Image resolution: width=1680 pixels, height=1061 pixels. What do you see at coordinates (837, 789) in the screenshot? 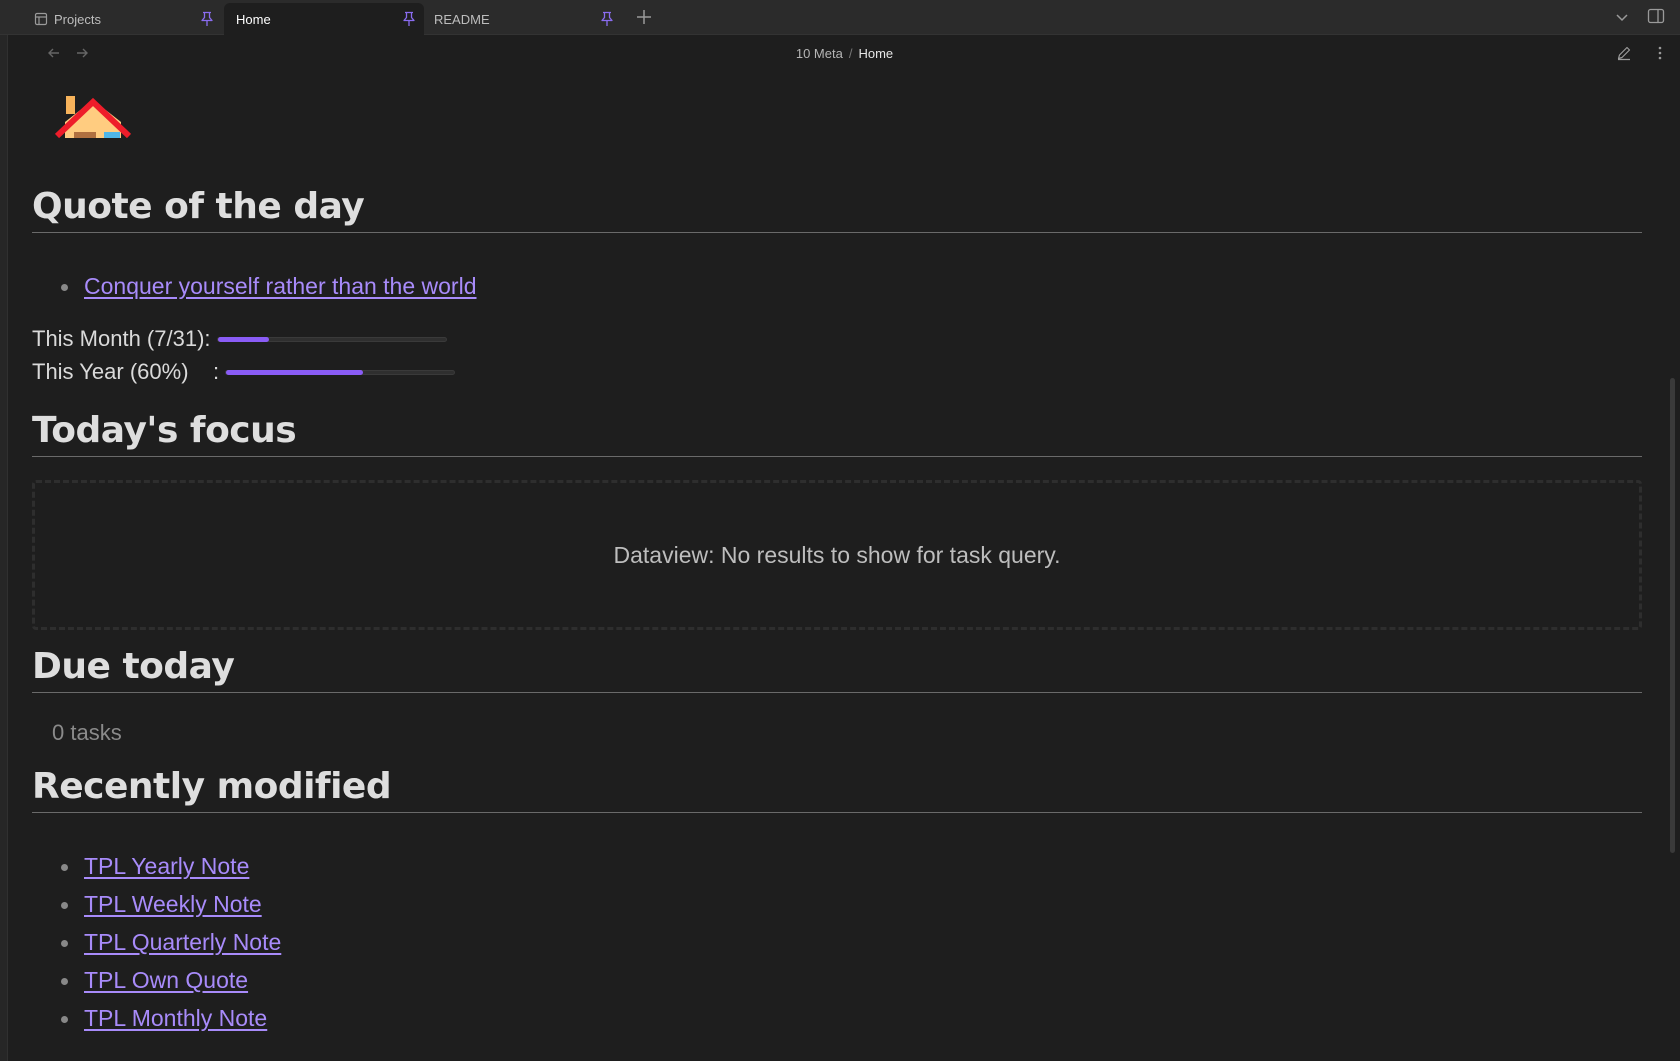
I see `heading-recently-modified: Recently modified` at bounding box center [837, 789].